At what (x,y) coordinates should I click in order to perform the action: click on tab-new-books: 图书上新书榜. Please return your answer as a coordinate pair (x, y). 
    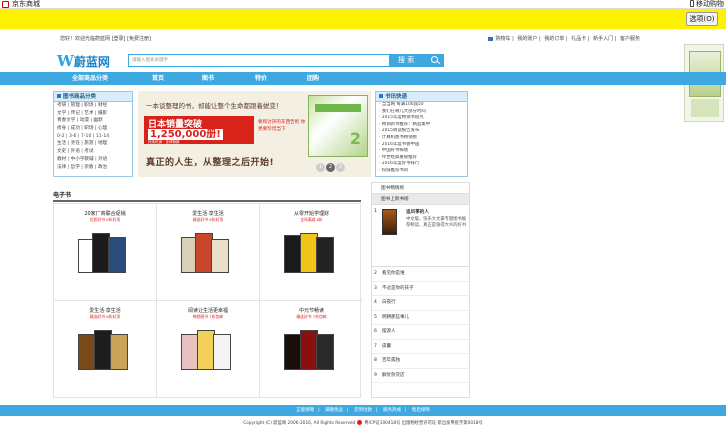
    Looking at the image, I should click on (420, 199).